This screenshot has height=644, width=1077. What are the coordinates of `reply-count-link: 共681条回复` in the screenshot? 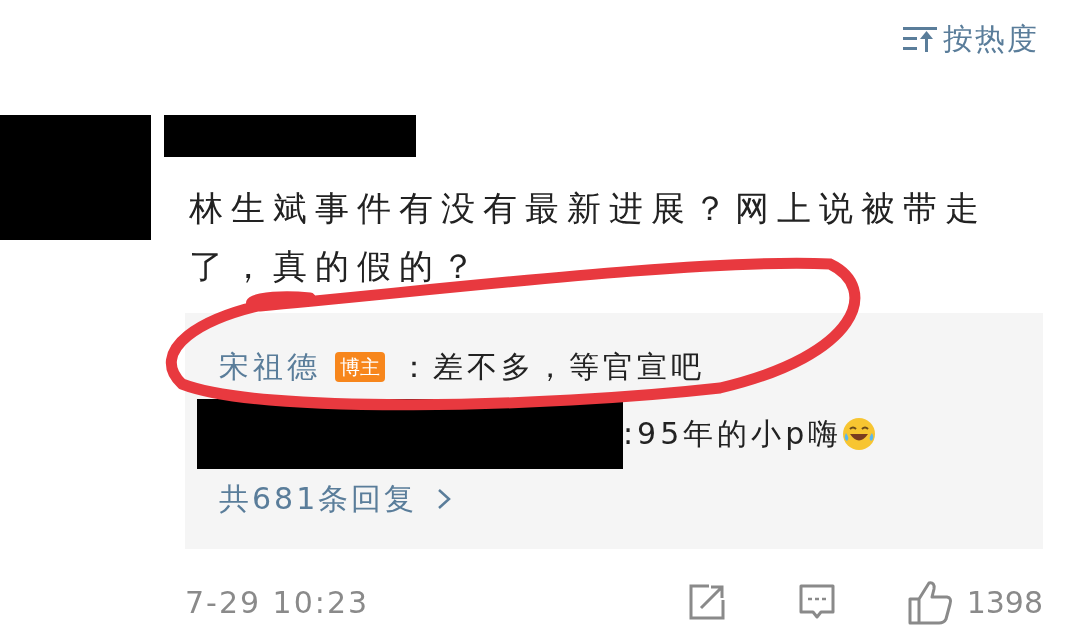 It's located at (318, 499).